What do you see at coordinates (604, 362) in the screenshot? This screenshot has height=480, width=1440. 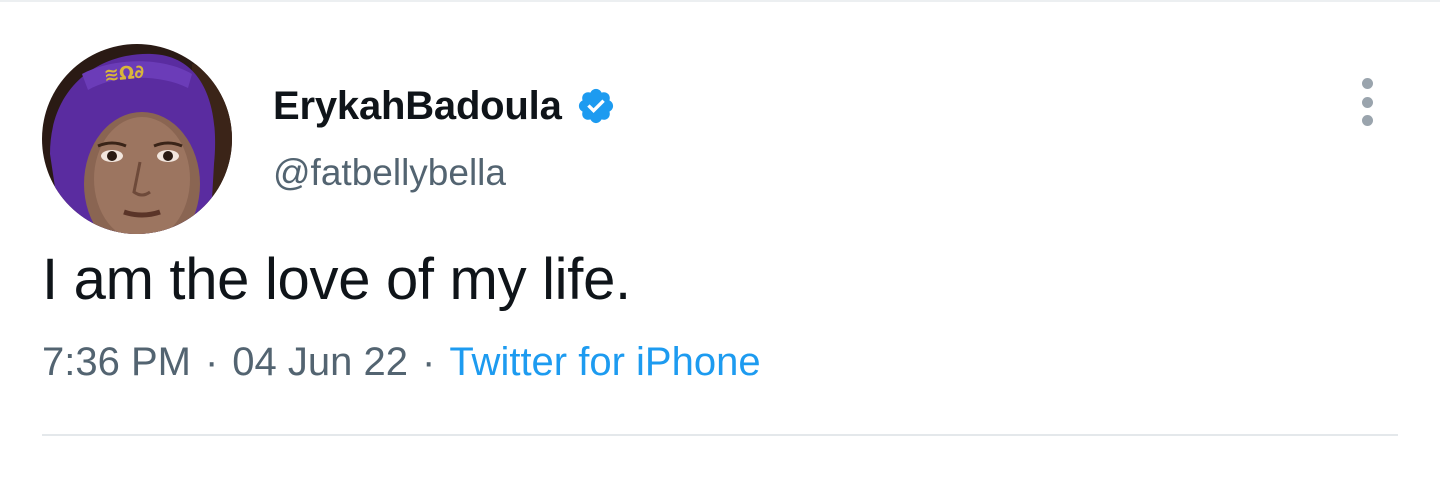 I see `tweet-source-link: Twitter for iPhone` at bounding box center [604, 362].